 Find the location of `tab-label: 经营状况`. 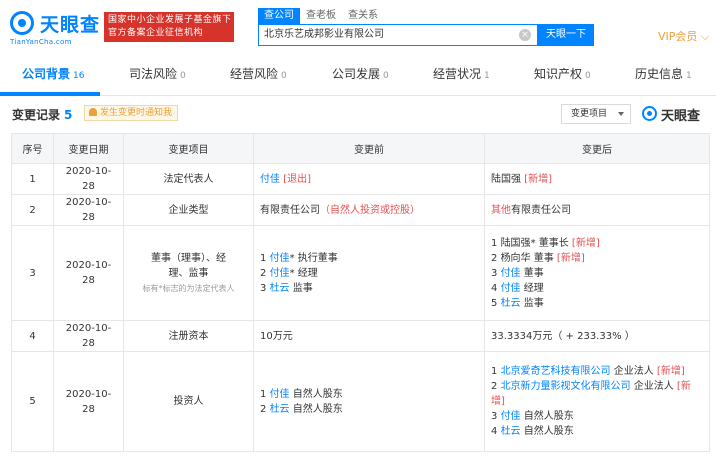

tab-label: 经营状况 is located at coordinates (457, 74).